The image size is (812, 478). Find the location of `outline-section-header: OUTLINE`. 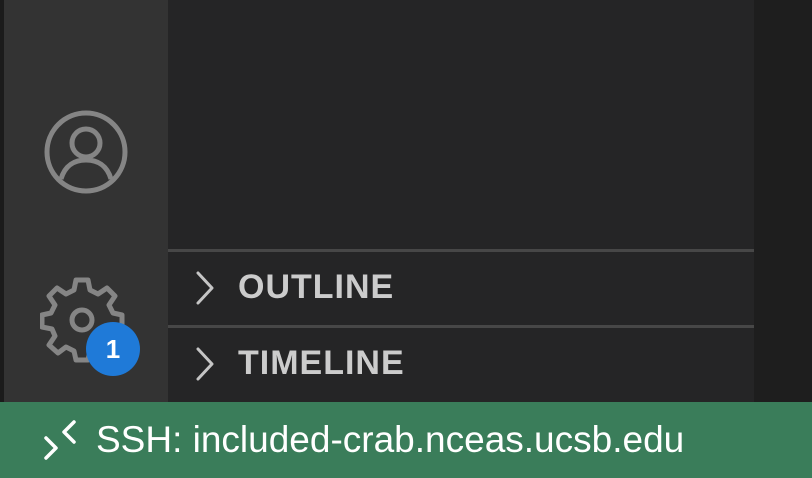

outline-section-header: OUTLINE is located at coordinates (461, 286).